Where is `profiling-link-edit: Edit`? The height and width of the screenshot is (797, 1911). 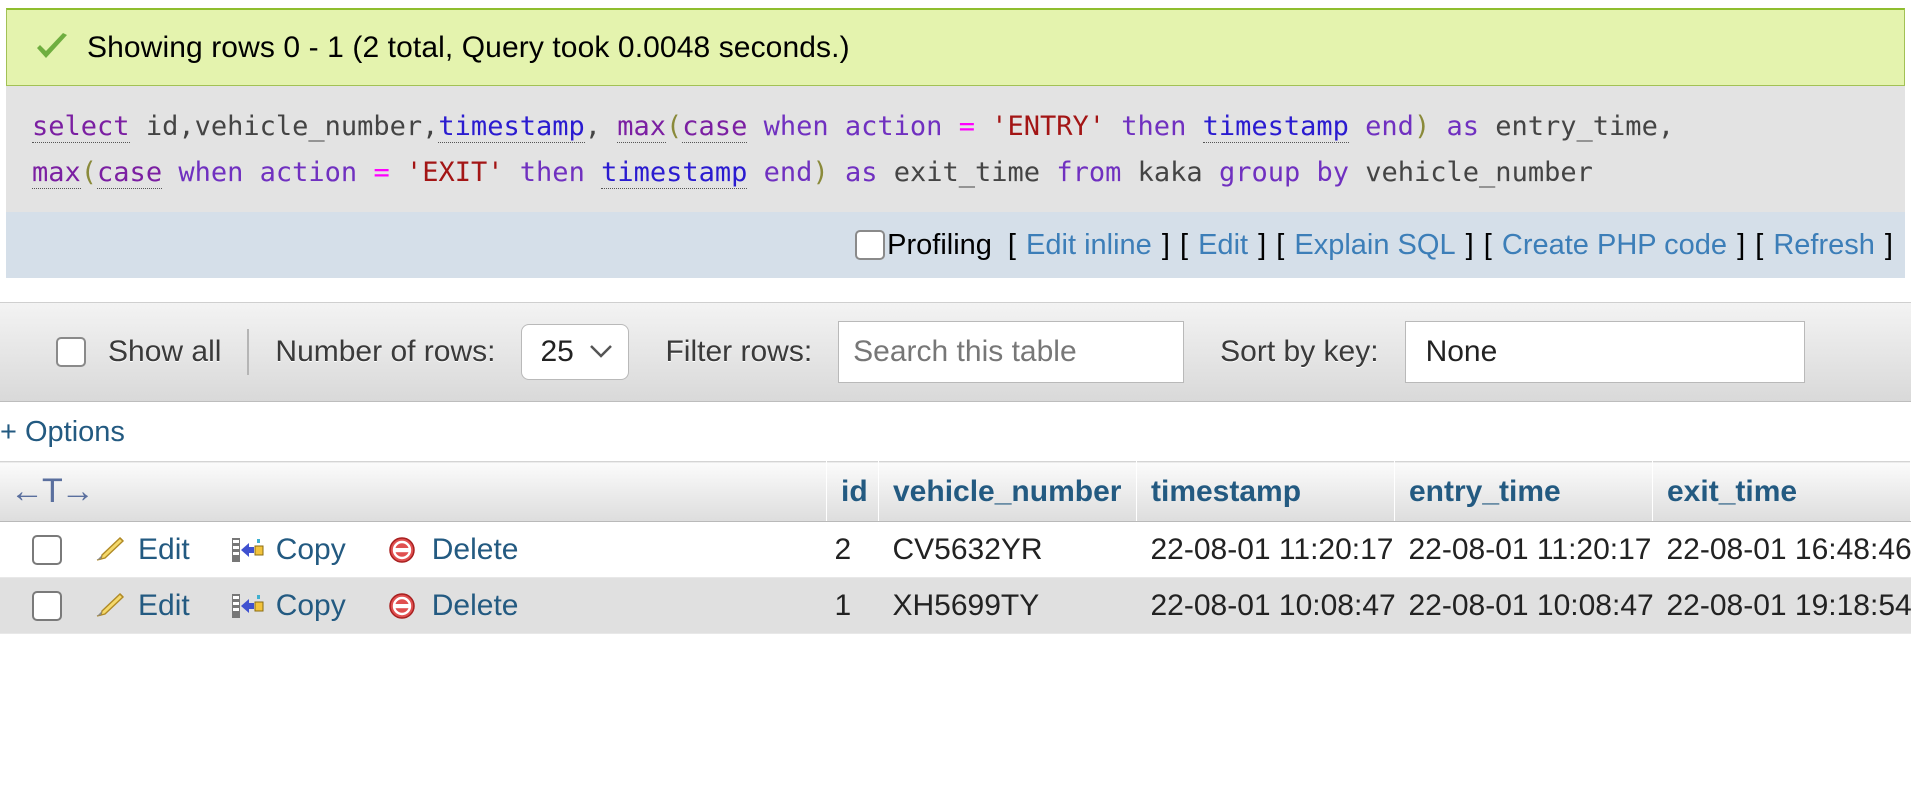 profiling-link-edit: Edit is located at coordinates (1223, 245).